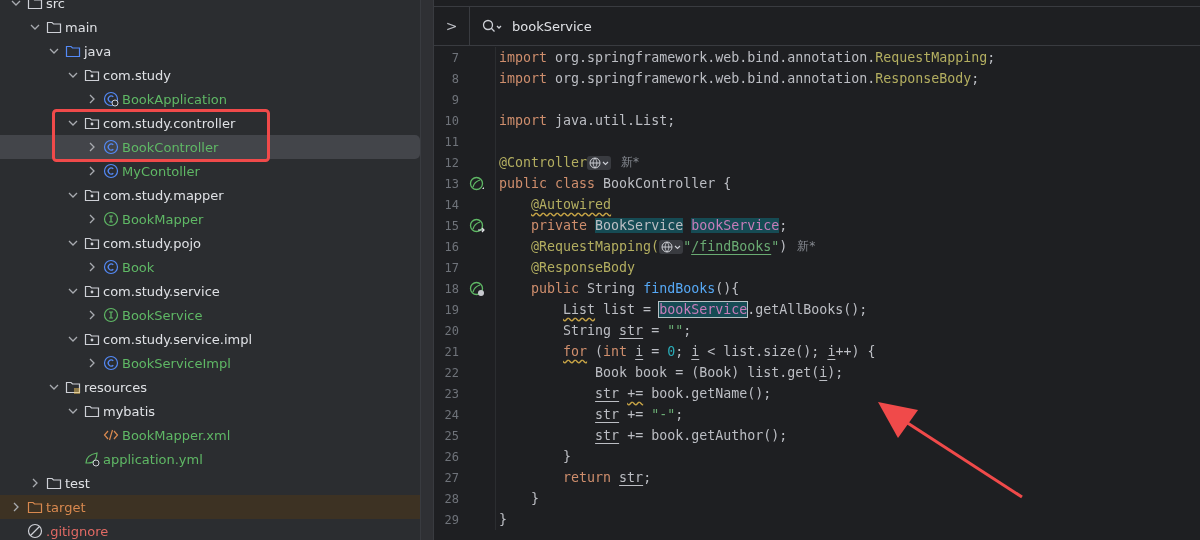 The image size is (1200, 540). Describe the element at coordinates (210, 363) in the screenshot. I see `tree-item: BookServiceImpl` at that location.